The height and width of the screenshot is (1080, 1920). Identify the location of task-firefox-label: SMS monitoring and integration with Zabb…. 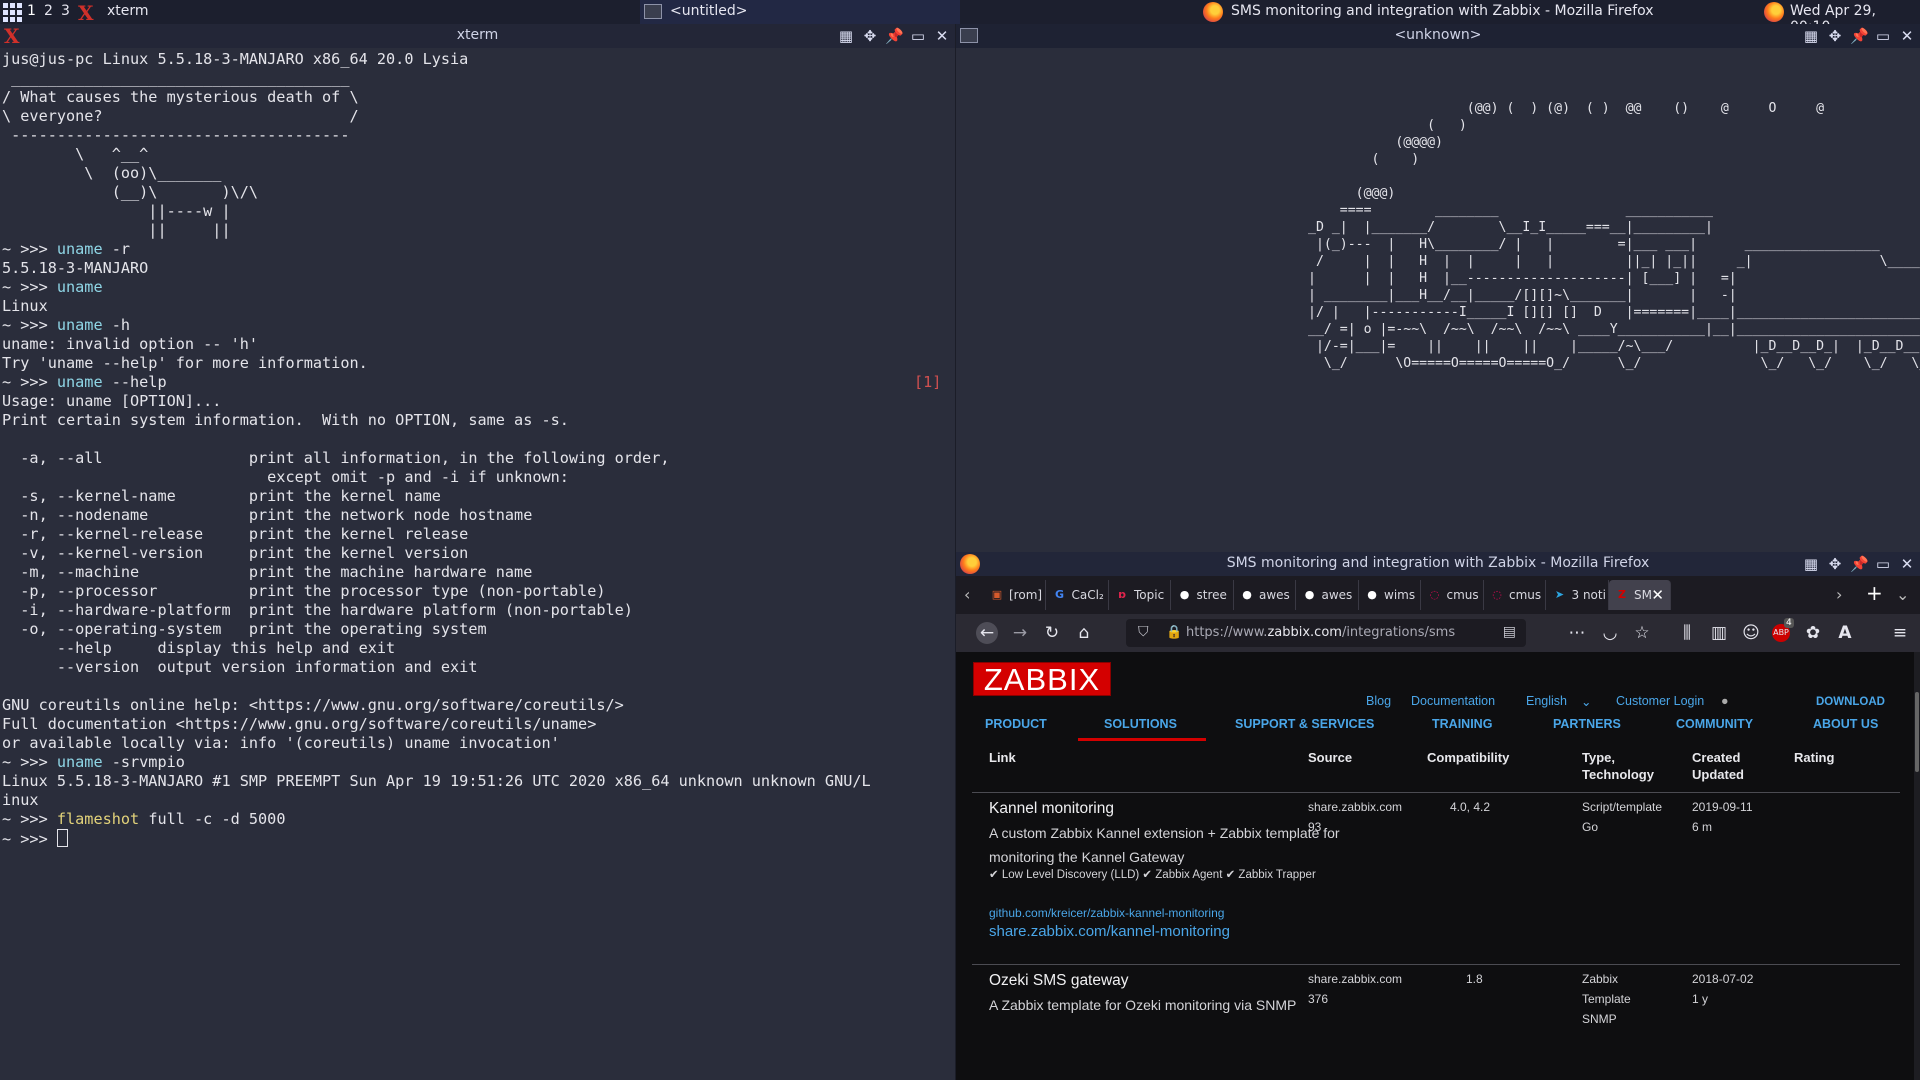
(1442, 11).